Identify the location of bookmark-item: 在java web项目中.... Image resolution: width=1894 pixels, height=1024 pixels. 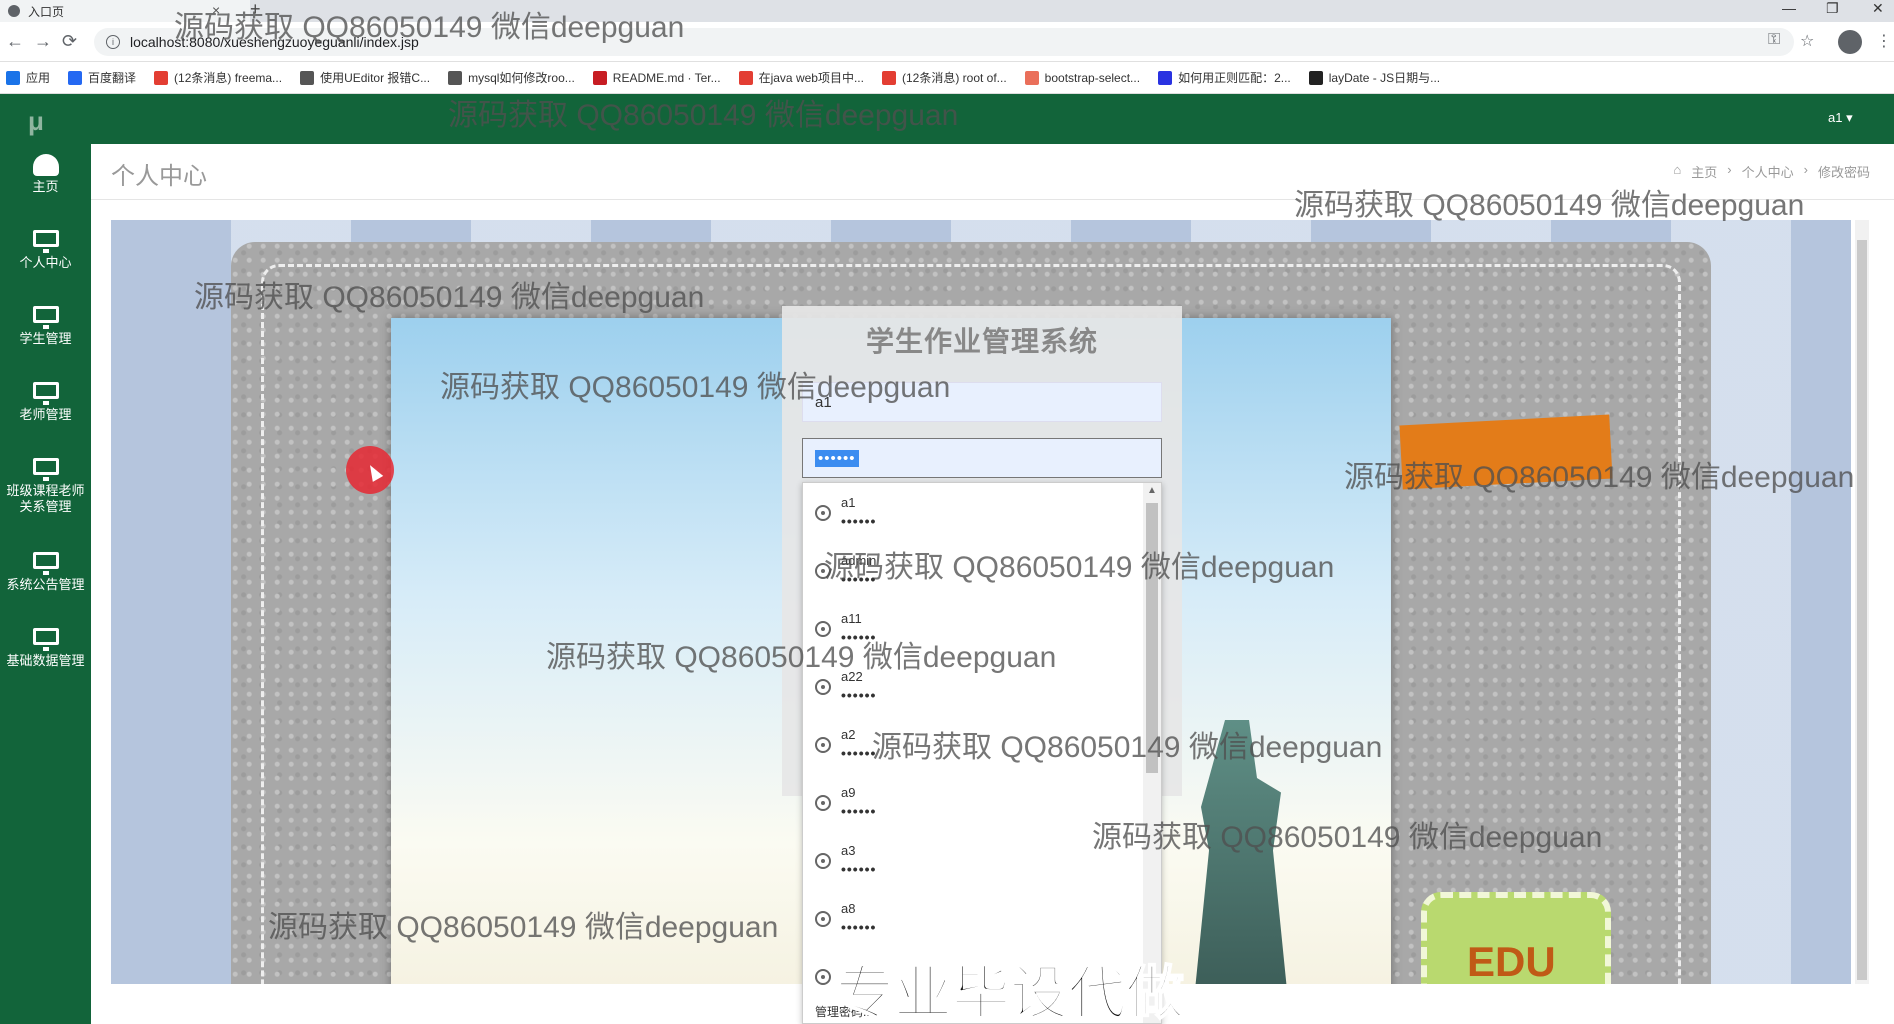
(801, 77).